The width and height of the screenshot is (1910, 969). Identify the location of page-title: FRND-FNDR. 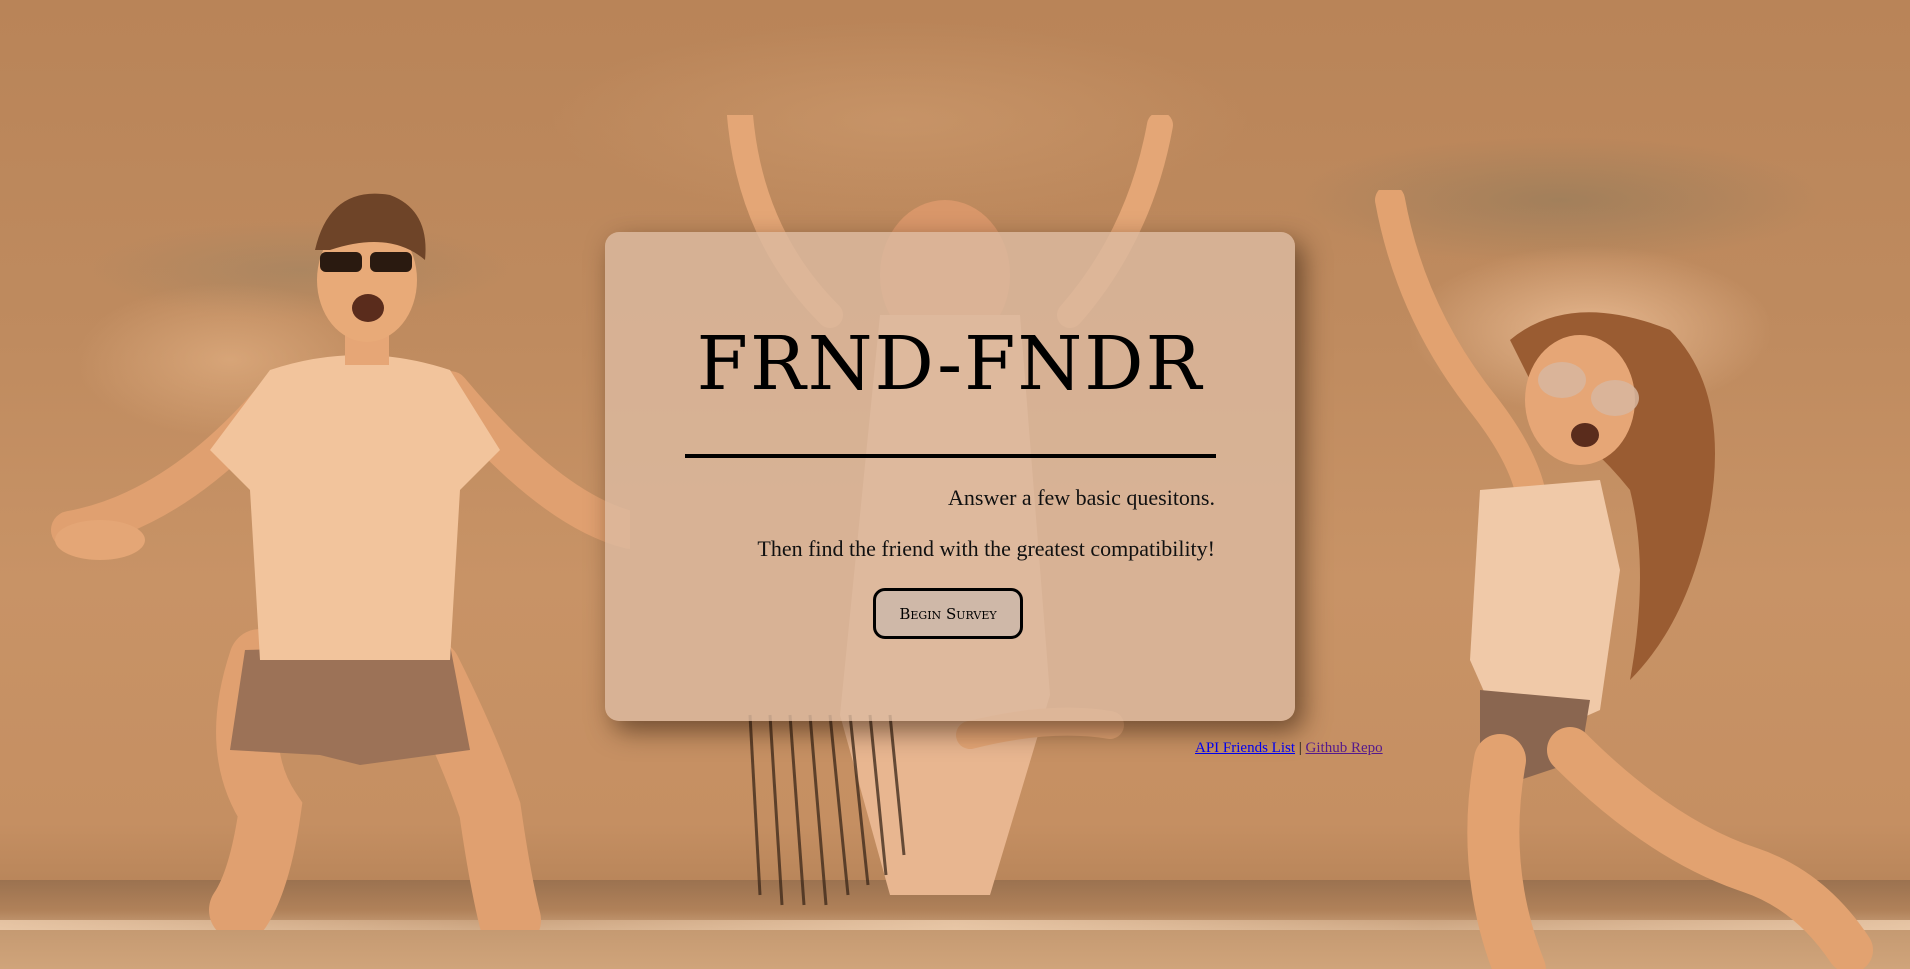
(950, 364).